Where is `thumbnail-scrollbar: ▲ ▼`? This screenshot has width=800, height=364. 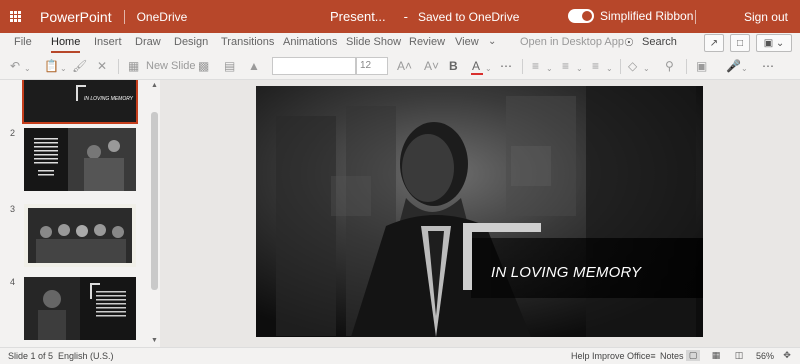 thumbnail-scrollbar: ▲ ▼ is located at coordinates (154, 213).